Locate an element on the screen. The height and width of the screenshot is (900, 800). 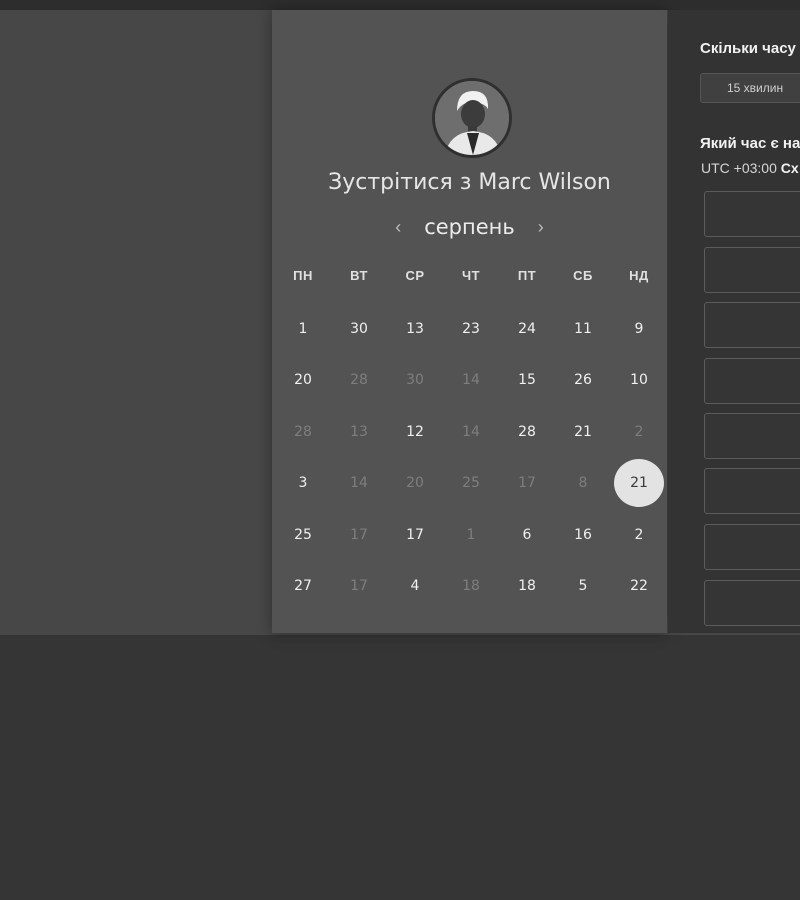
calendar-day: 15 is located at coordinates (527, 381).